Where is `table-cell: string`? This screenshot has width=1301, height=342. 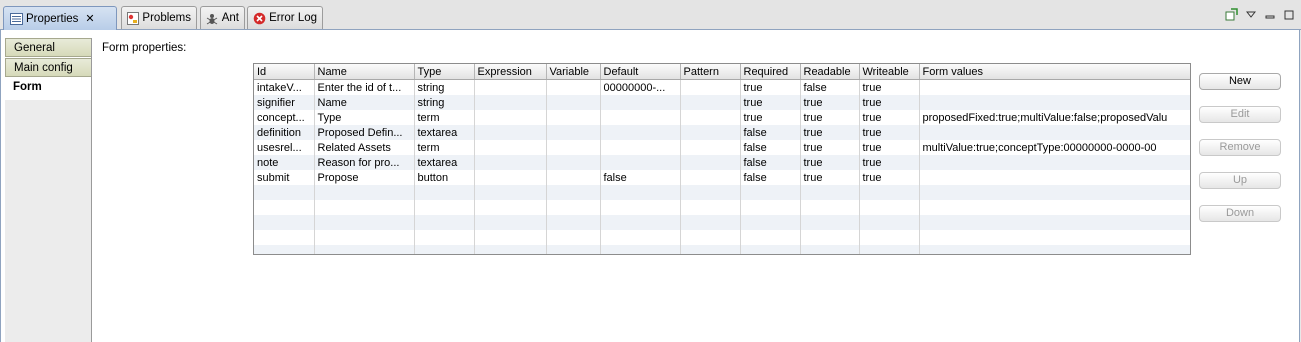 table-cell: string is located at coordinates (444, 102).